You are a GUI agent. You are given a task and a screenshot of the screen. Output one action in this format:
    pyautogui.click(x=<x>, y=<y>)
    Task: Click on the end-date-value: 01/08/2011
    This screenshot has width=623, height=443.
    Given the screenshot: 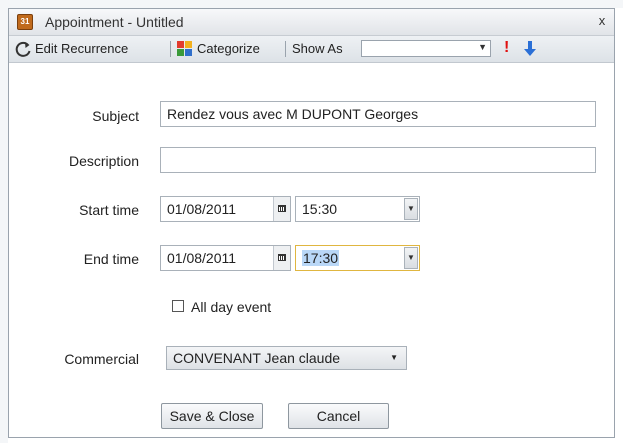 What is the action you would take?
    pyautogui.click(x=202, y=258)
    